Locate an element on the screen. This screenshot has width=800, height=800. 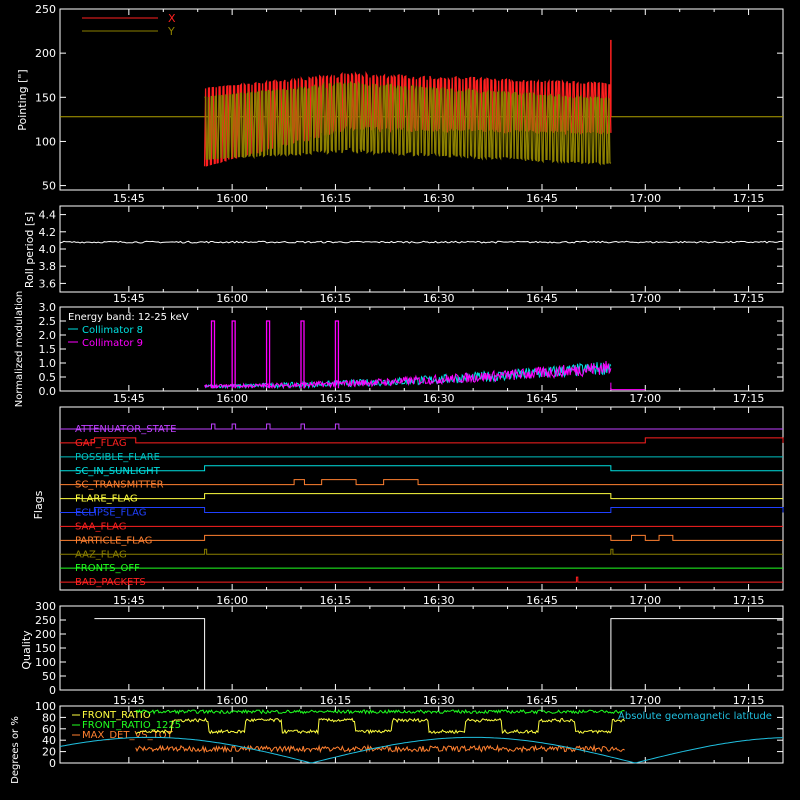
flag-label: FLARE_FLAG is located at coordinates (106, 499).